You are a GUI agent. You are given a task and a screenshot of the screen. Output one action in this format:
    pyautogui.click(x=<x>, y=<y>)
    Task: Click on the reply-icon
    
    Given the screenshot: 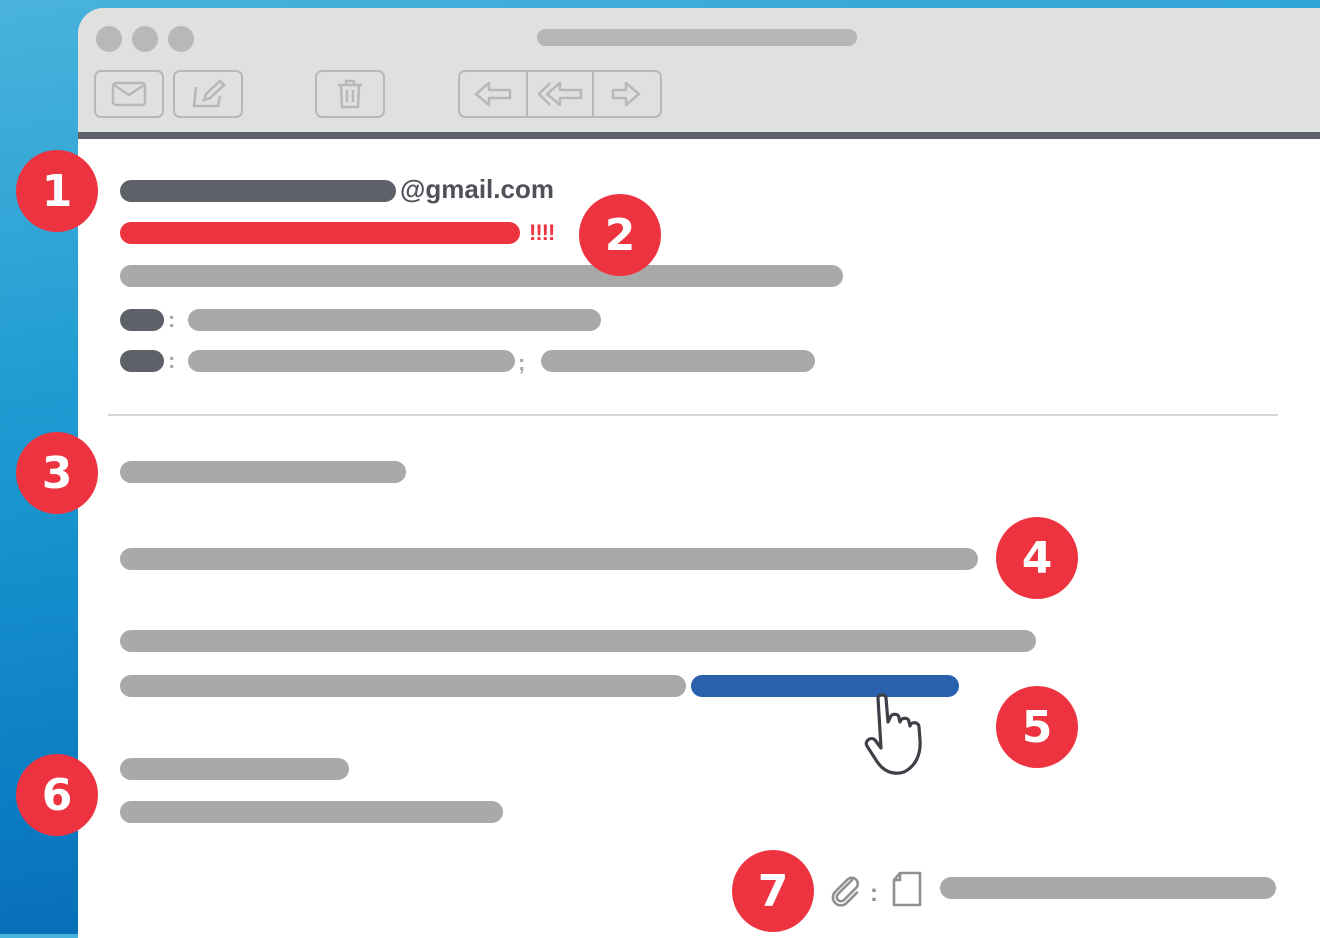 What is the action you would take?
    pyautogui.click(x=493, y=94)
    